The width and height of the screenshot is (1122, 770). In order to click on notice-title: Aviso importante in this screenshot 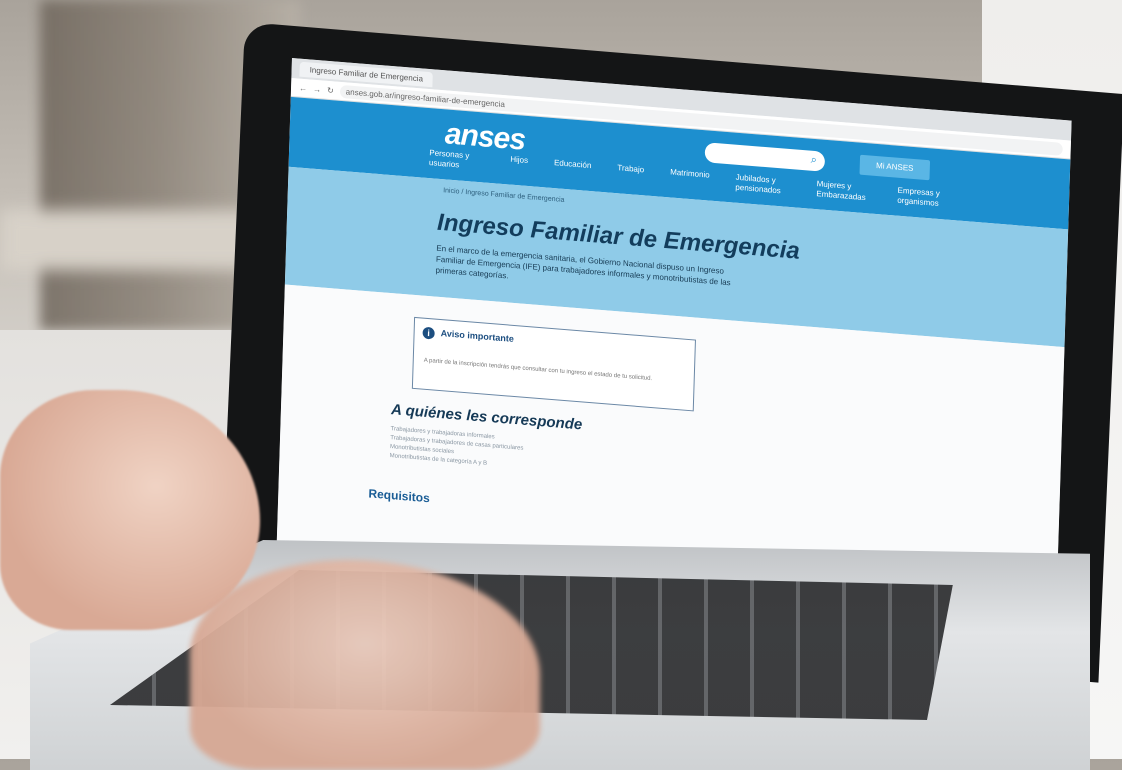, I will do `click(477, 336)`.